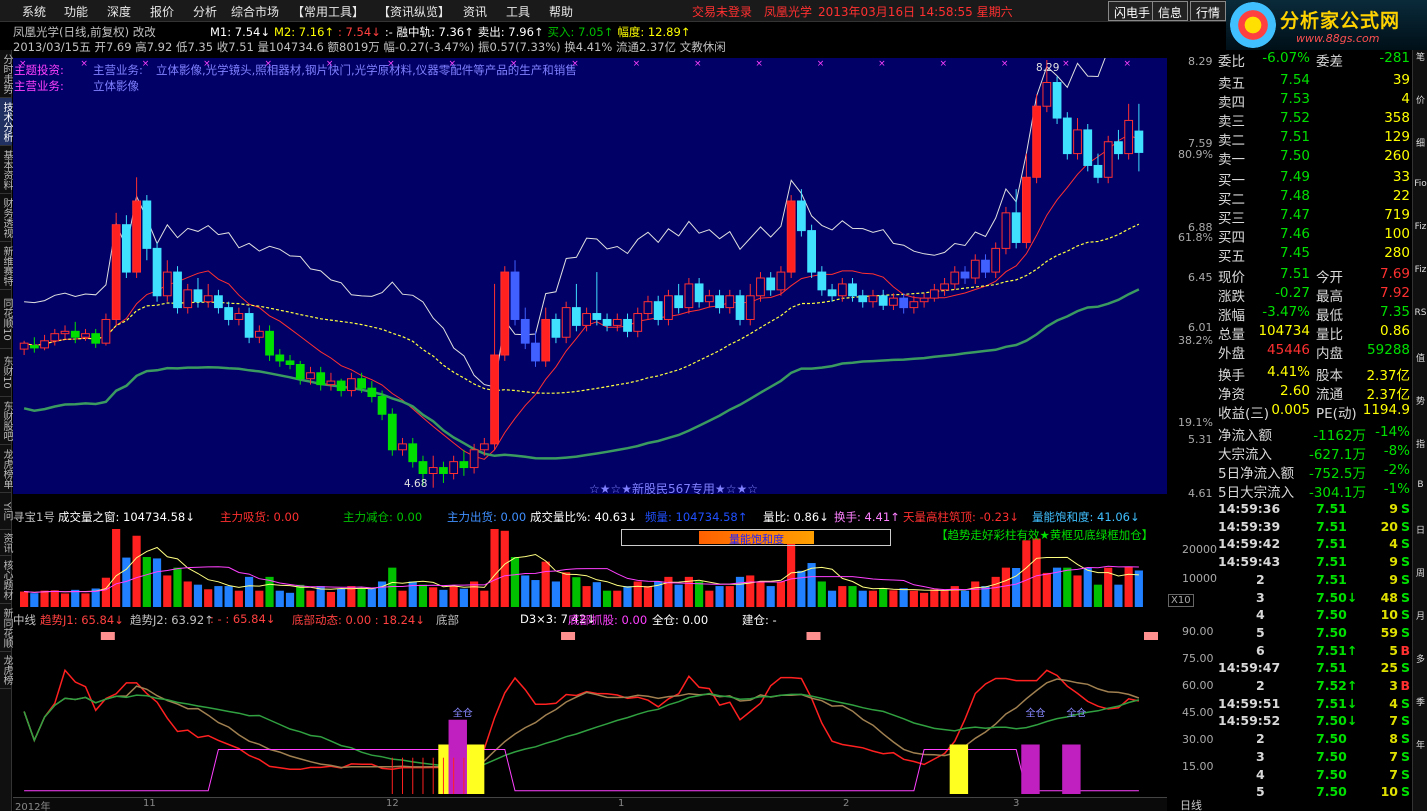 This screenshot has width=1427, height=811. Describe the element at coordinates (1420, 485) in the screenshot. I see `right-tab: B` at that location.